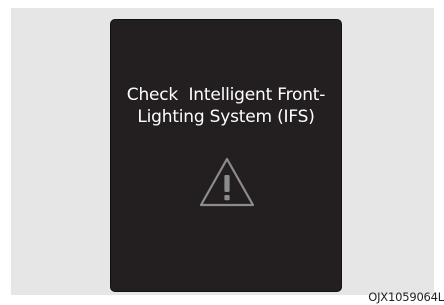  I want to click on figure-code: OJX1059064L, so click(406, 297).